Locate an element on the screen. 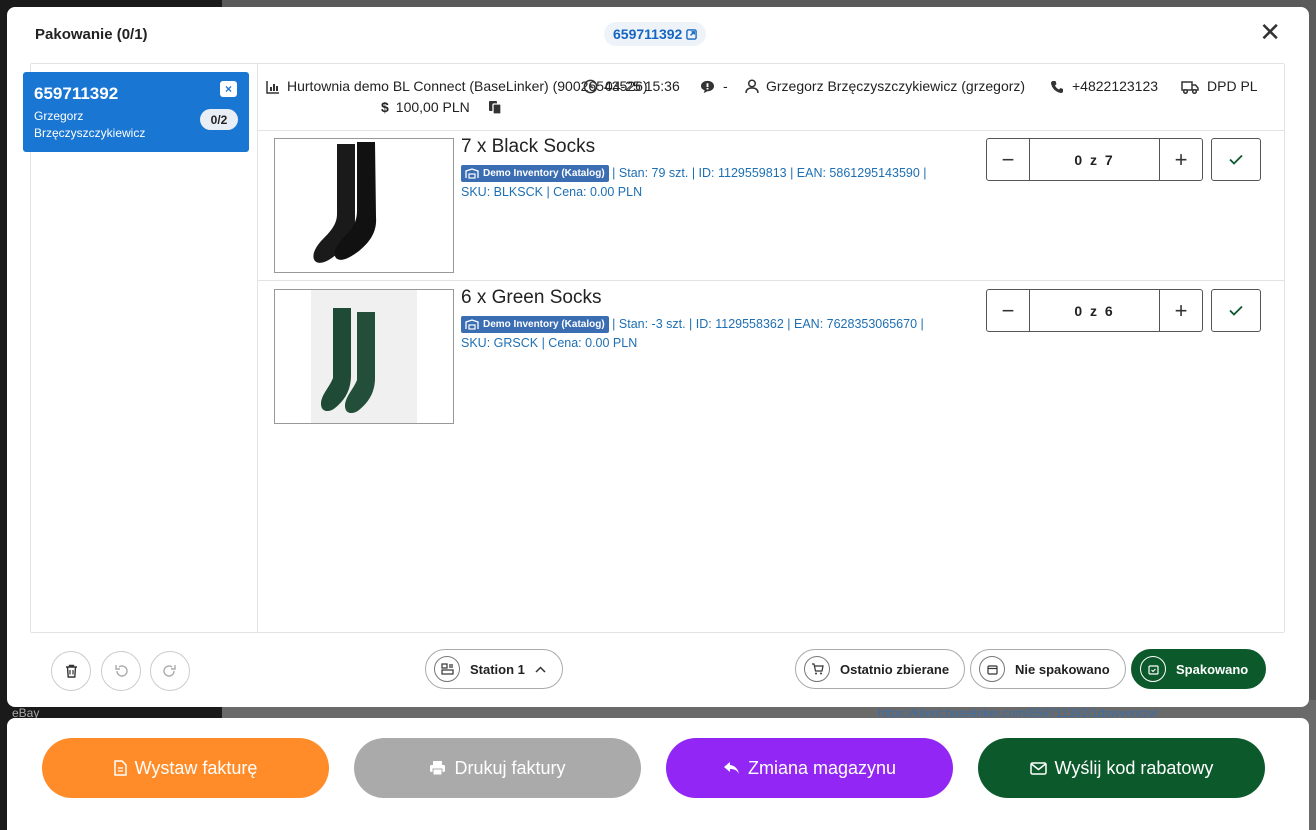  send-discount-code-label: Wyślij kod rabatowy is located at coordinates (1134, 767).